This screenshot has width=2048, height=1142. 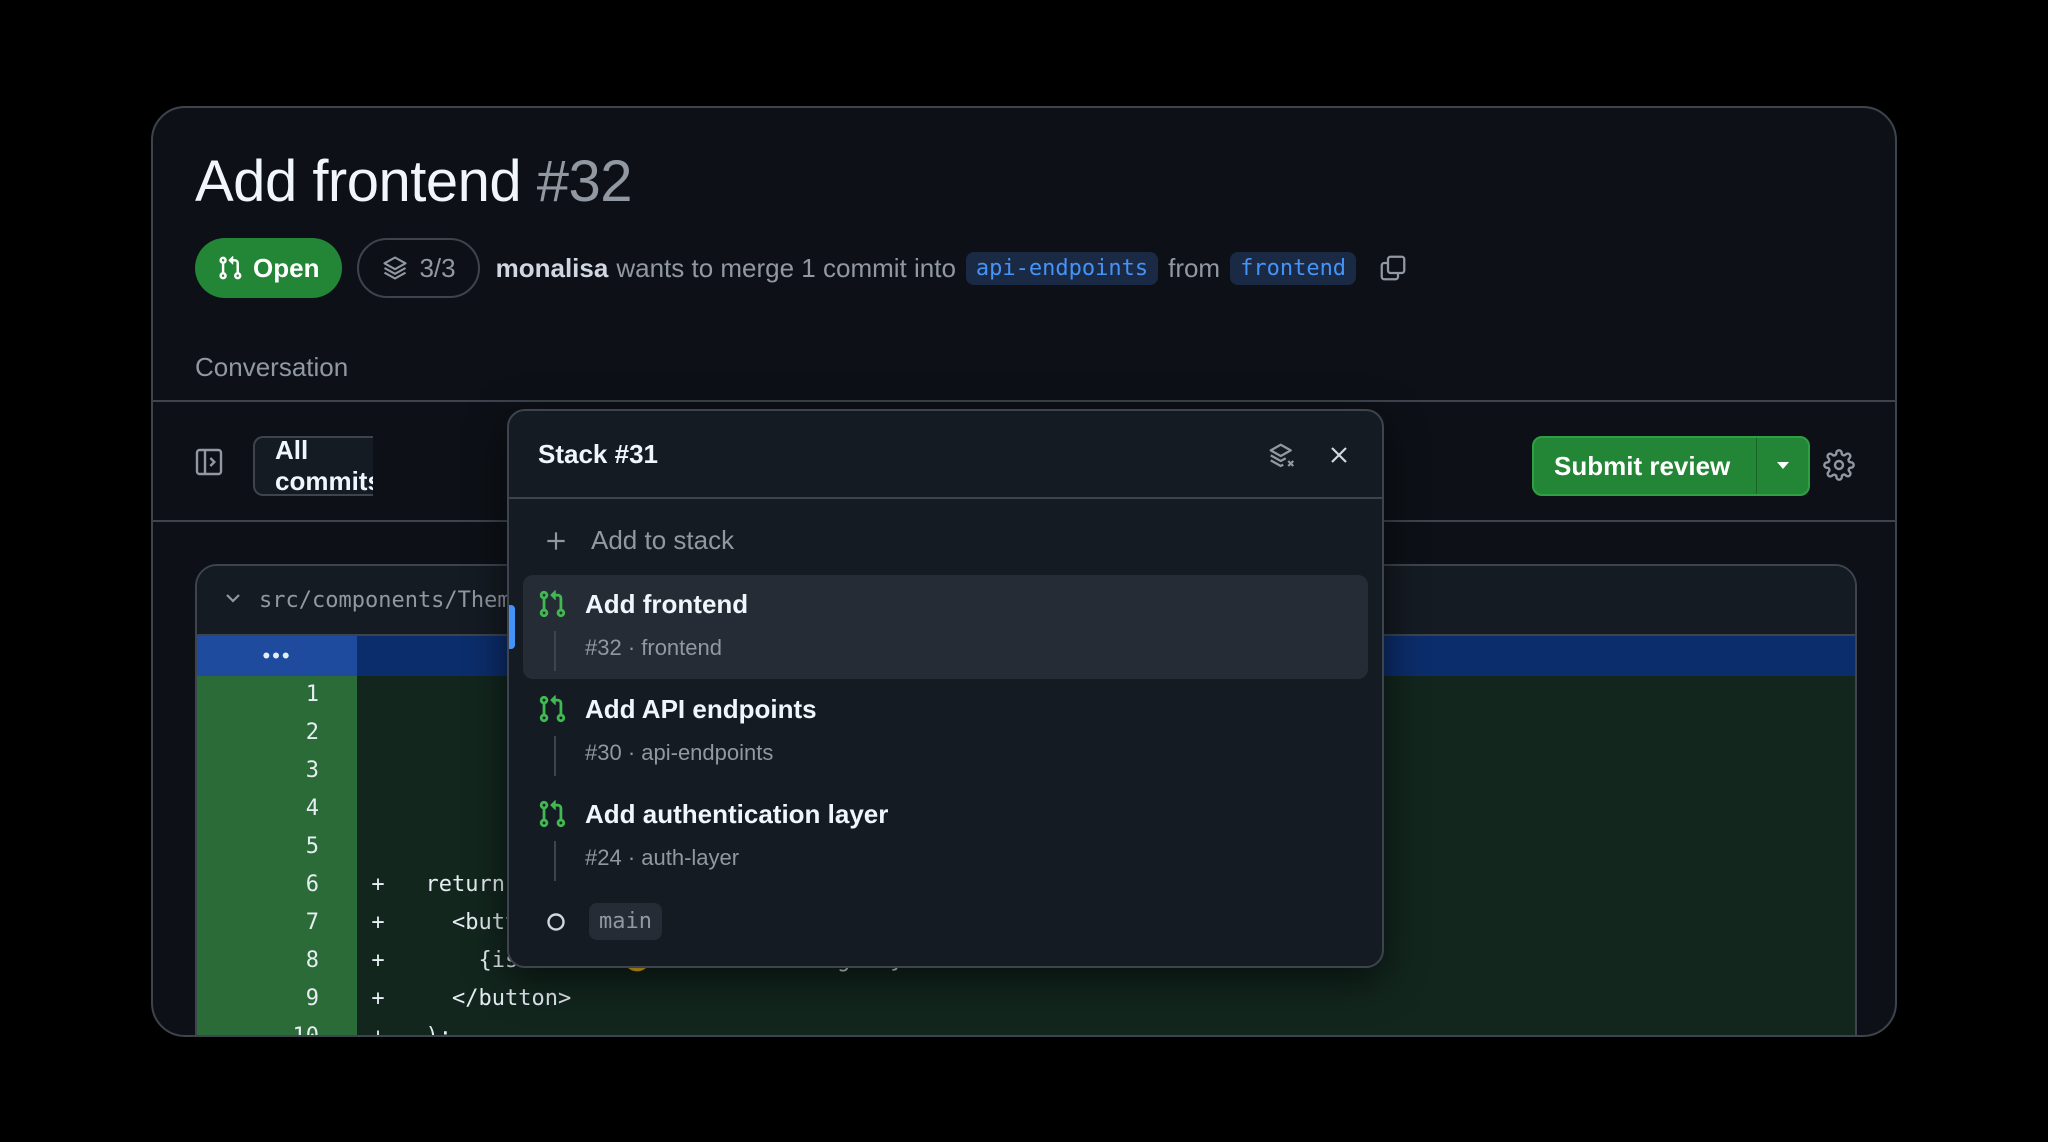 What do you see at coordinates (1026, 1027) in the screenshot?
I see `diff-line: 10 + );` at bounding box center [1026, 1027].